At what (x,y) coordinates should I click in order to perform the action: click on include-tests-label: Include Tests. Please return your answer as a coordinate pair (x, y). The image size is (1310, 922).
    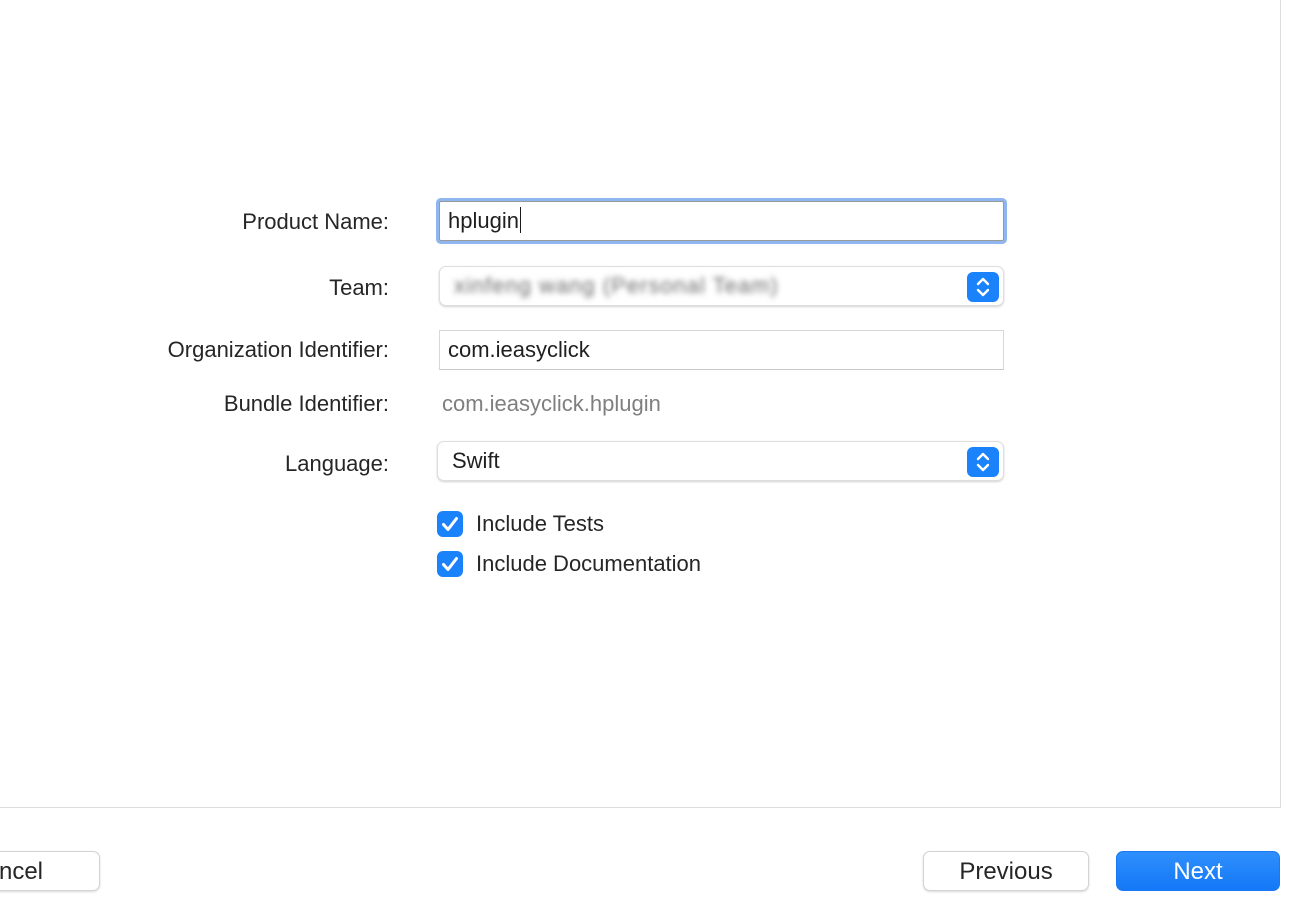
    Looking at the image, I should click on (540, 523).